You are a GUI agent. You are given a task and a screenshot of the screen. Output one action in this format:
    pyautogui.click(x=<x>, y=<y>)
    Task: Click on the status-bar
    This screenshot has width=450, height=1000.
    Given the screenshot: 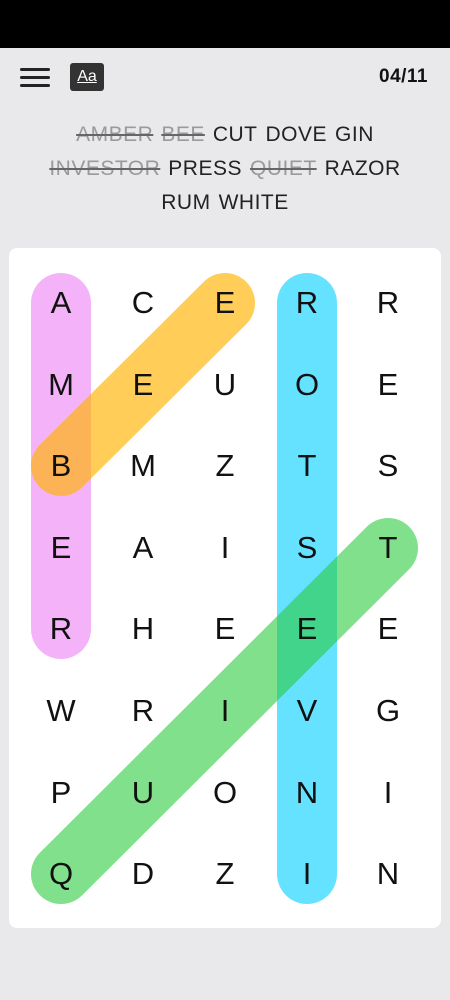 What is the action you would take?
    pyautogui.click(x=225, y=24)
    